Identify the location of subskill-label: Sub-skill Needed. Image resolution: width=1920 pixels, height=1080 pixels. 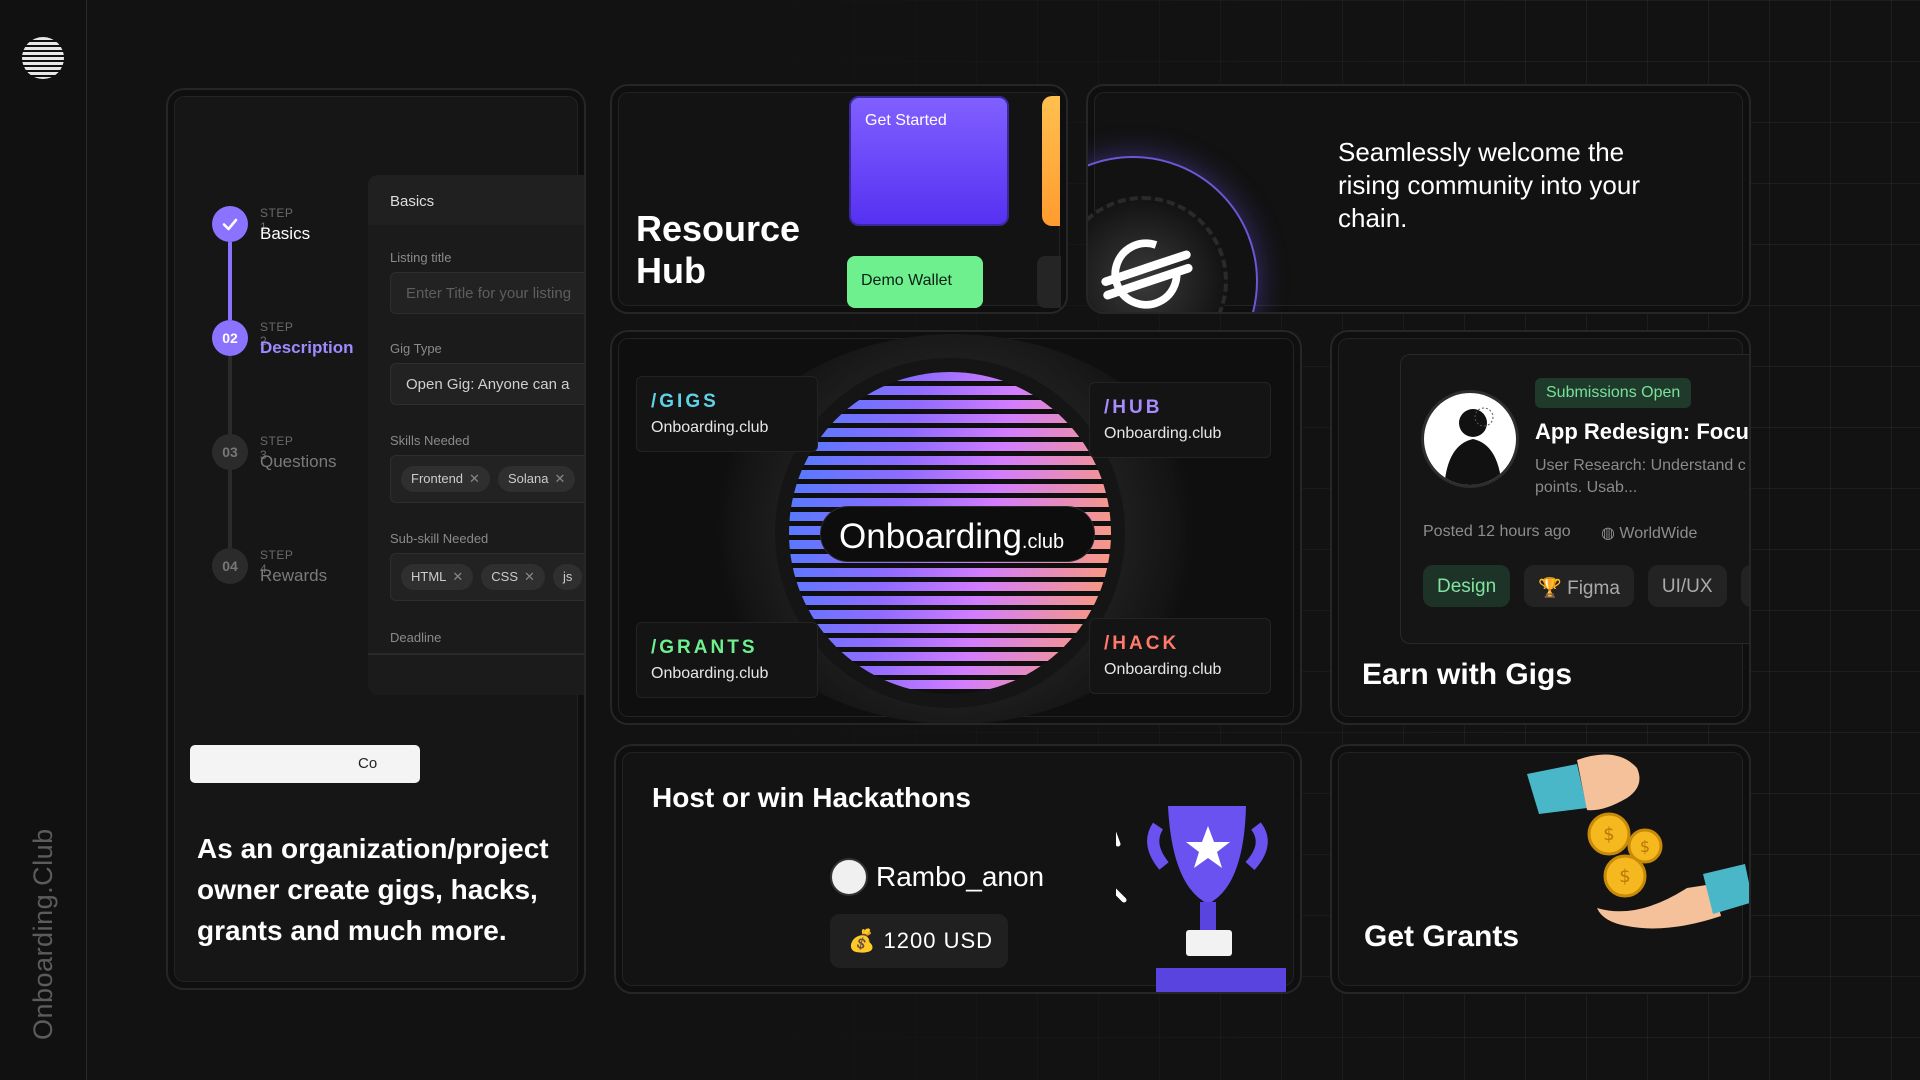
(439, 538).